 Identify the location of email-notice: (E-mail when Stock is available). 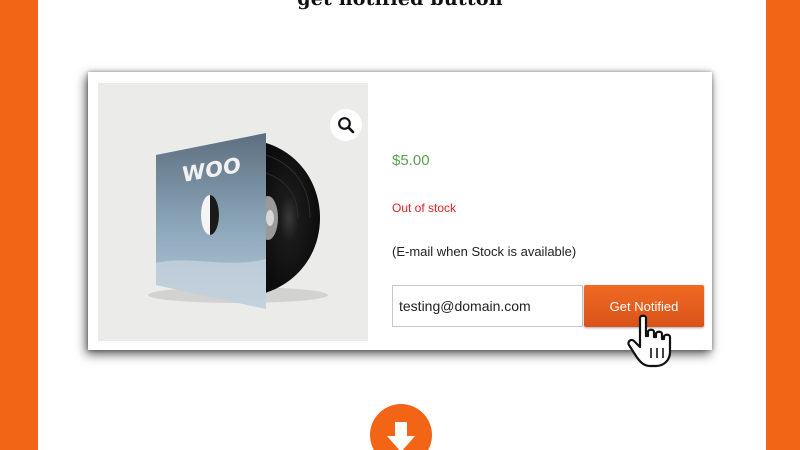
(484, 251).